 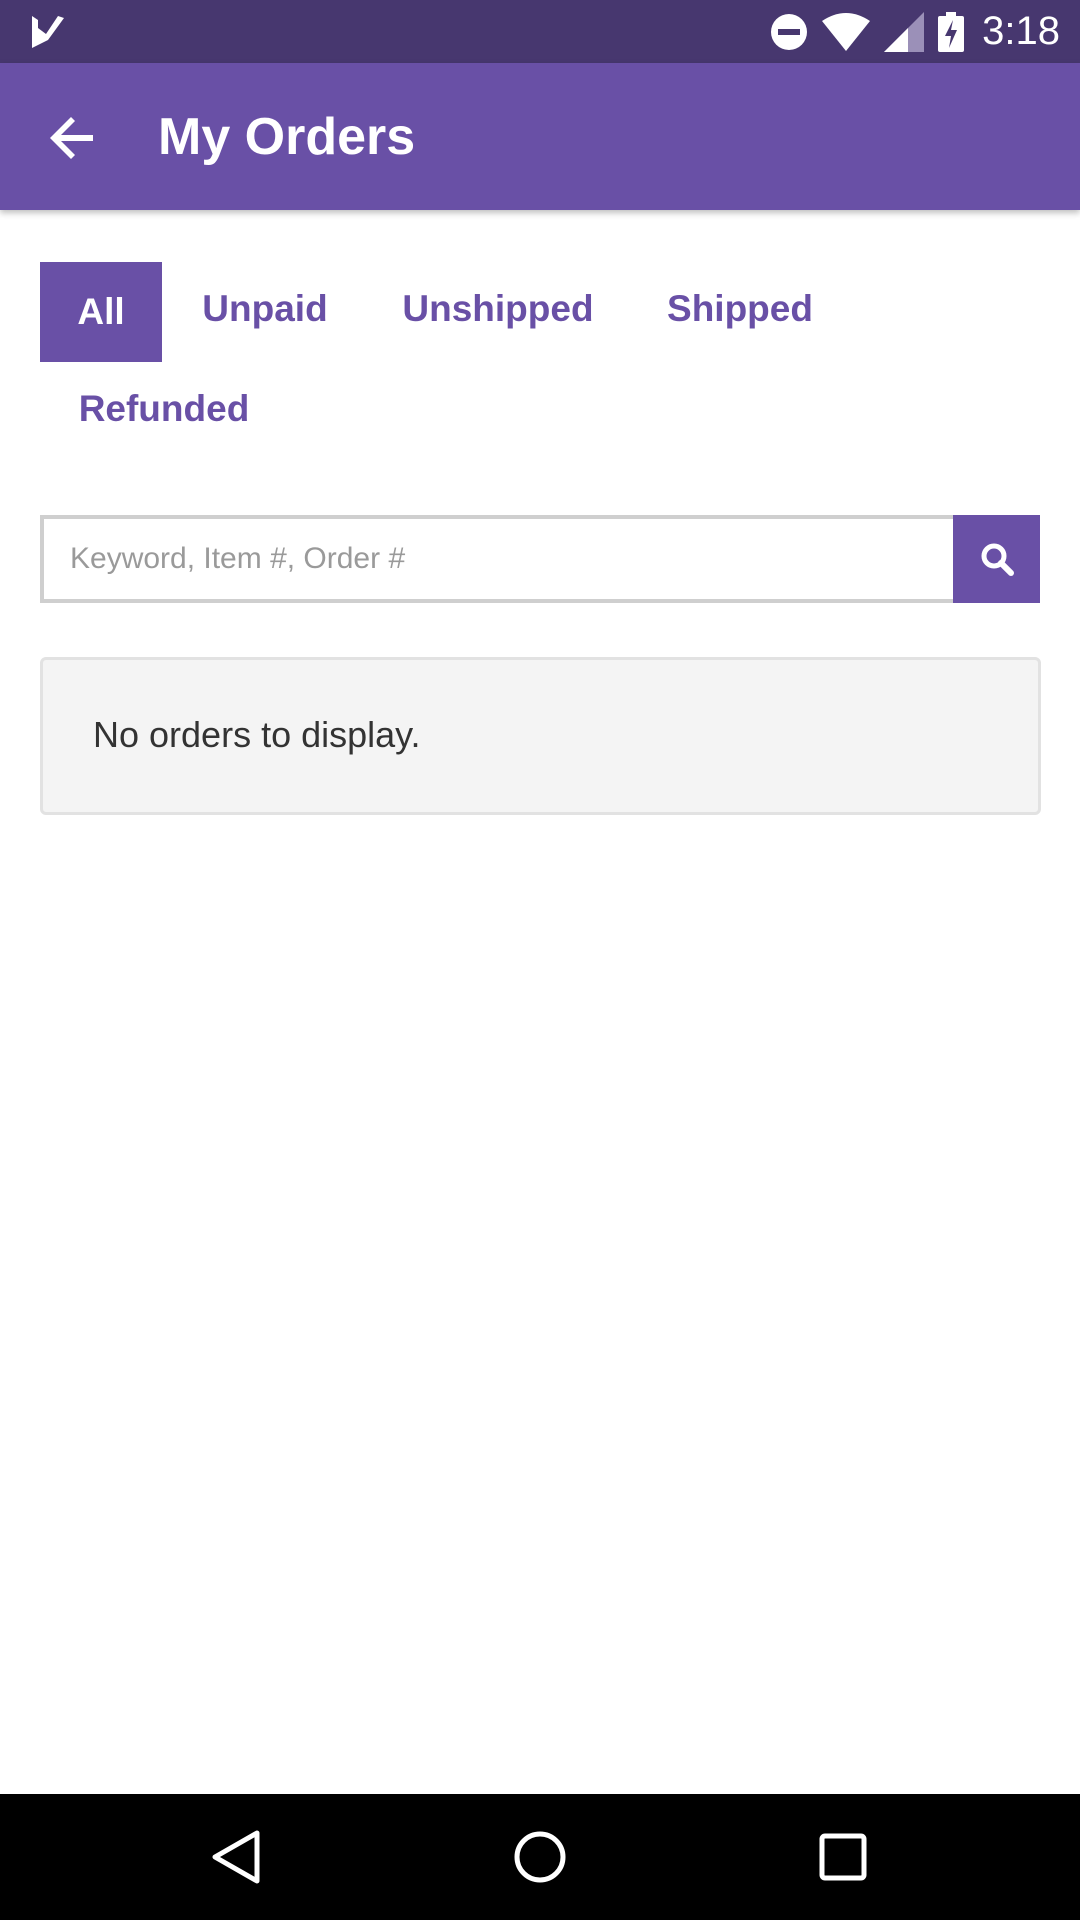 What do you see at coordinates (498, 309) in the screenshot?
I see `tab-unshipped: Unshipped` at bounding box center [498, 309].